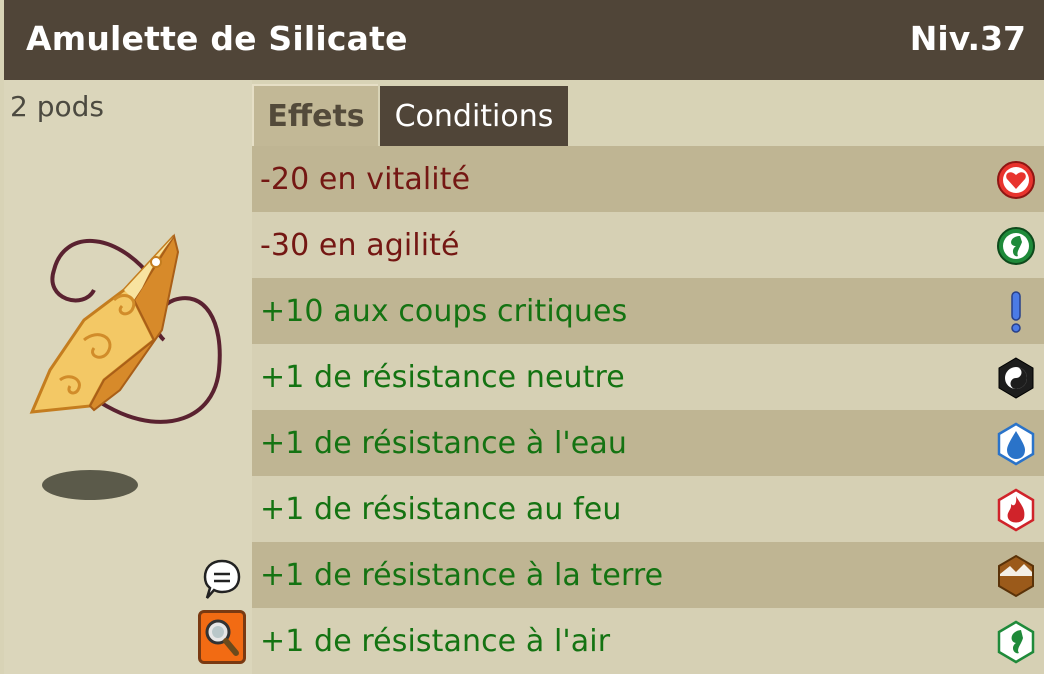  What do you see at coordinates (648, 115) in the screenshot?
I see `item-tabs: Effets Conditions` at bounding box center [648, 115].